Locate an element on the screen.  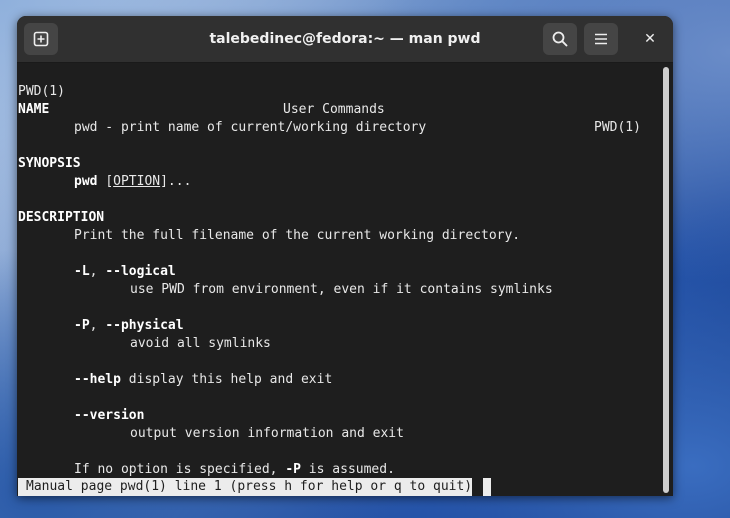
option-physical: -P, --physical is located at coordinates (129, 326).